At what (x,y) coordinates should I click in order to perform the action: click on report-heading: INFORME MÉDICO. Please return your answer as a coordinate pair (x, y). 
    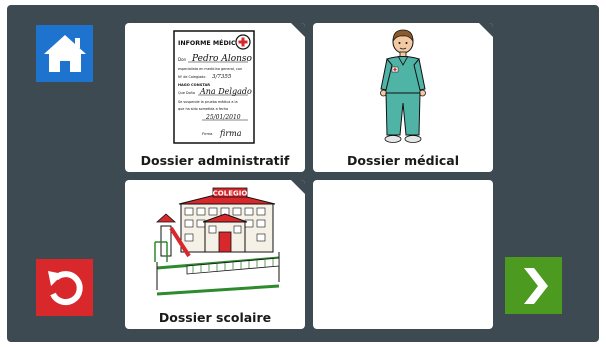
    Looking at the image, I should click on (210, 42).